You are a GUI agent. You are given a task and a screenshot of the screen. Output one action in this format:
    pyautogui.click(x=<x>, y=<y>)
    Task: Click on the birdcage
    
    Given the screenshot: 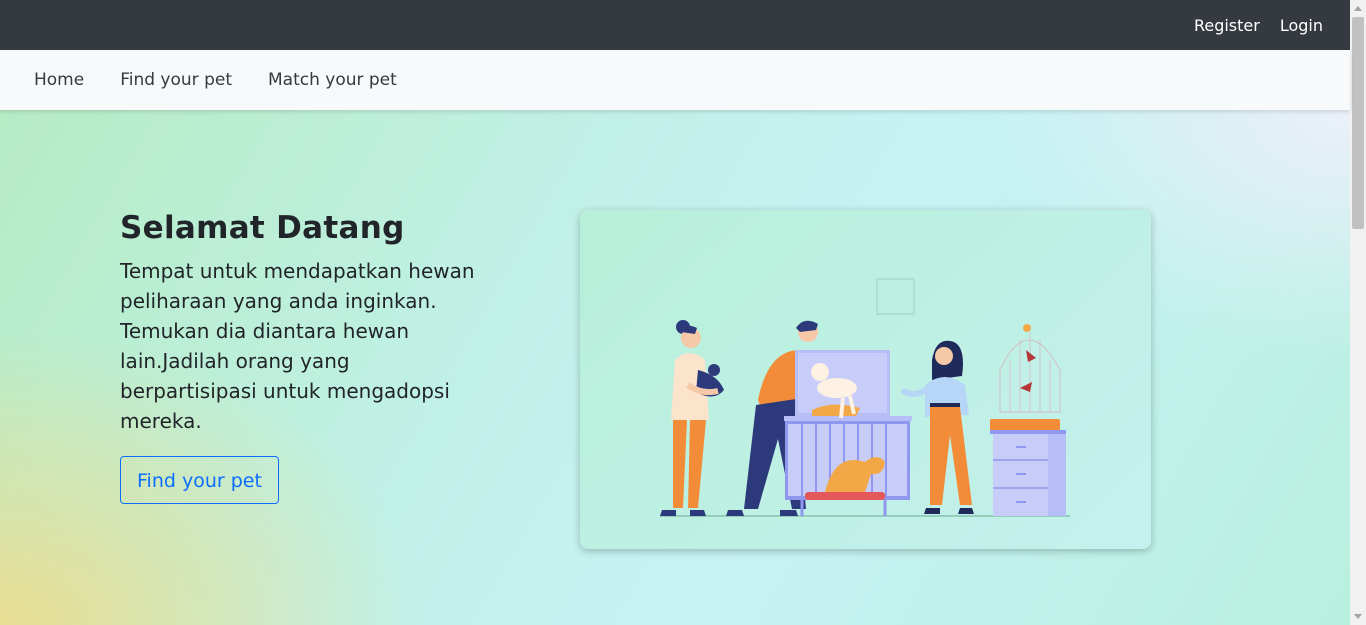 What is the action you would take?
    pyautogui.click(x=1030, y=368)
    